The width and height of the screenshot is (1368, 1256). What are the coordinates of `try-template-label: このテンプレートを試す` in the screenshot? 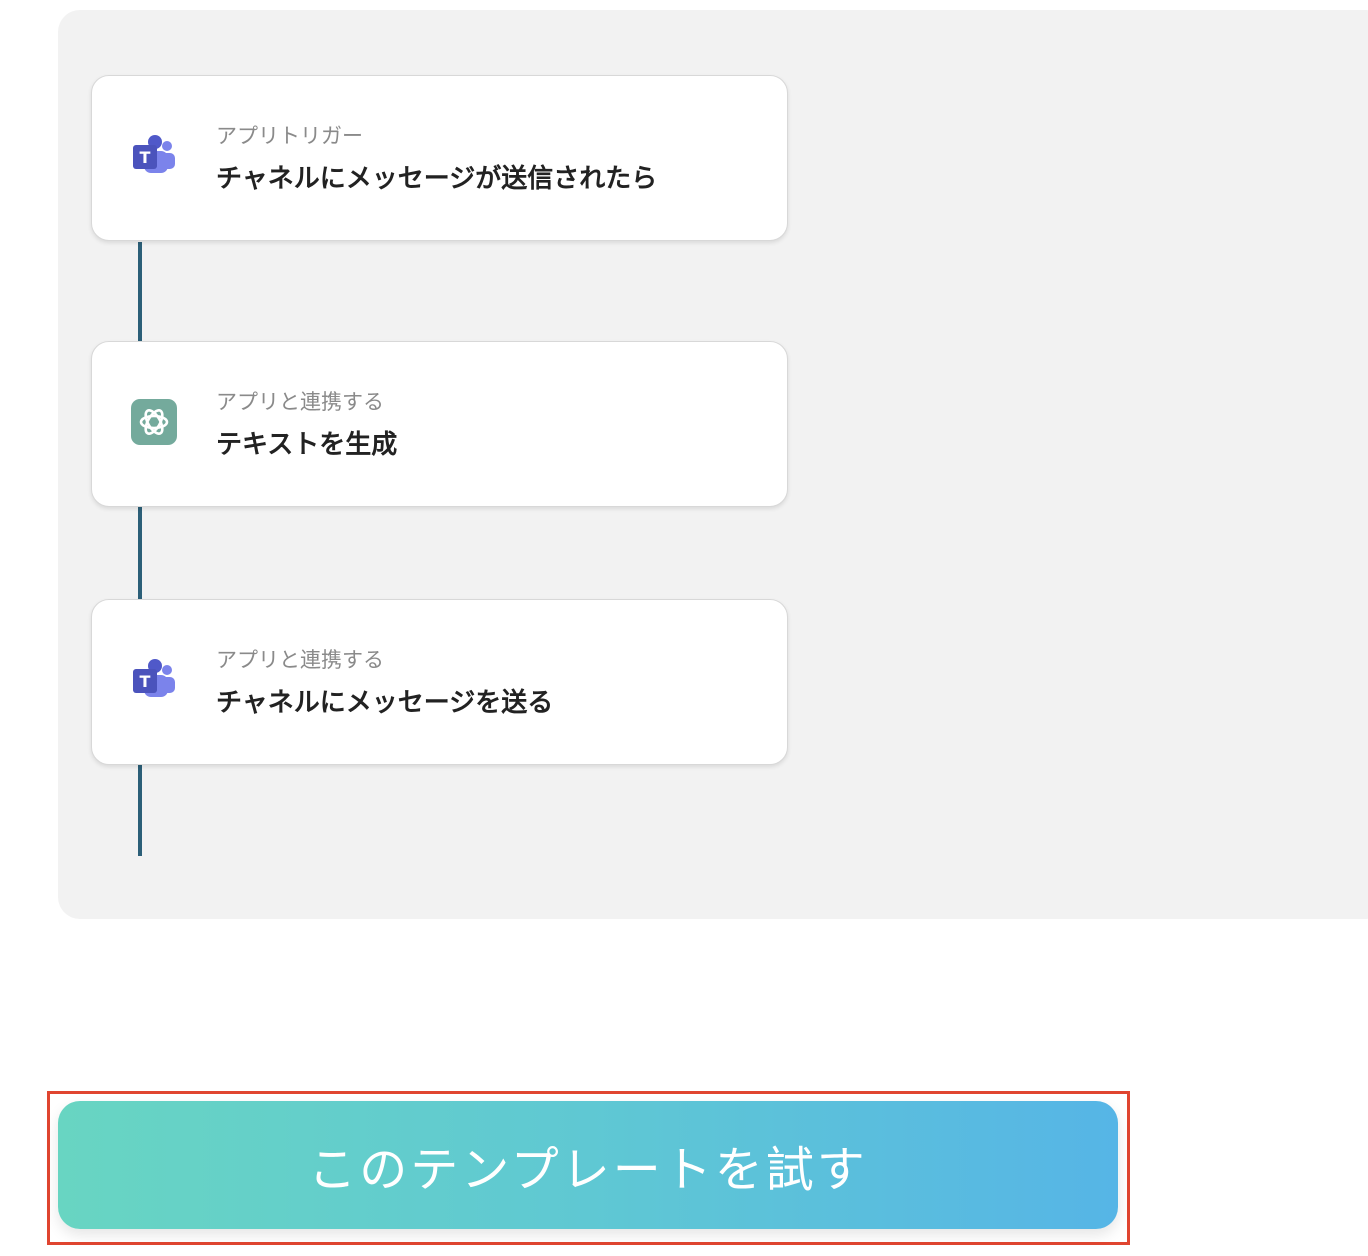 It's located at (588, 1170).